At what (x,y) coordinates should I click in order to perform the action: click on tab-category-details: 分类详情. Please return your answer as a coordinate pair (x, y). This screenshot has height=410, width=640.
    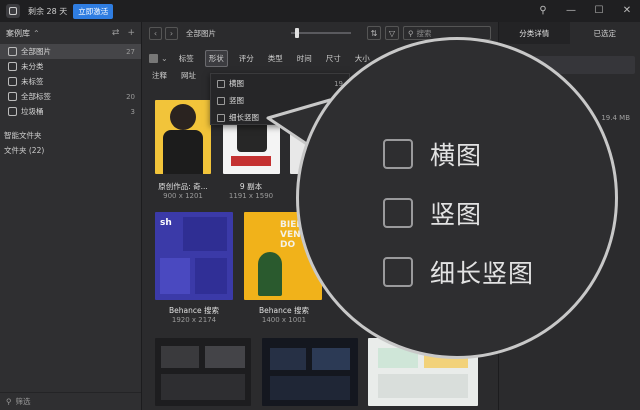
    Looking at the image, I should click on (534, 33).